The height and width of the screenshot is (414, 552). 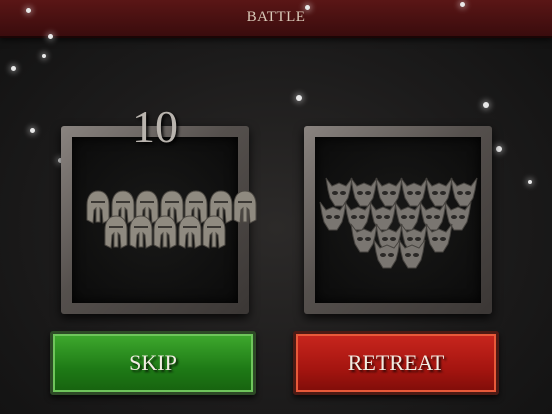 What do you see at coordinates (396, 363) in the screenshot?
I see `retreat-button: RETREAT` at bounding box center [396, 363].